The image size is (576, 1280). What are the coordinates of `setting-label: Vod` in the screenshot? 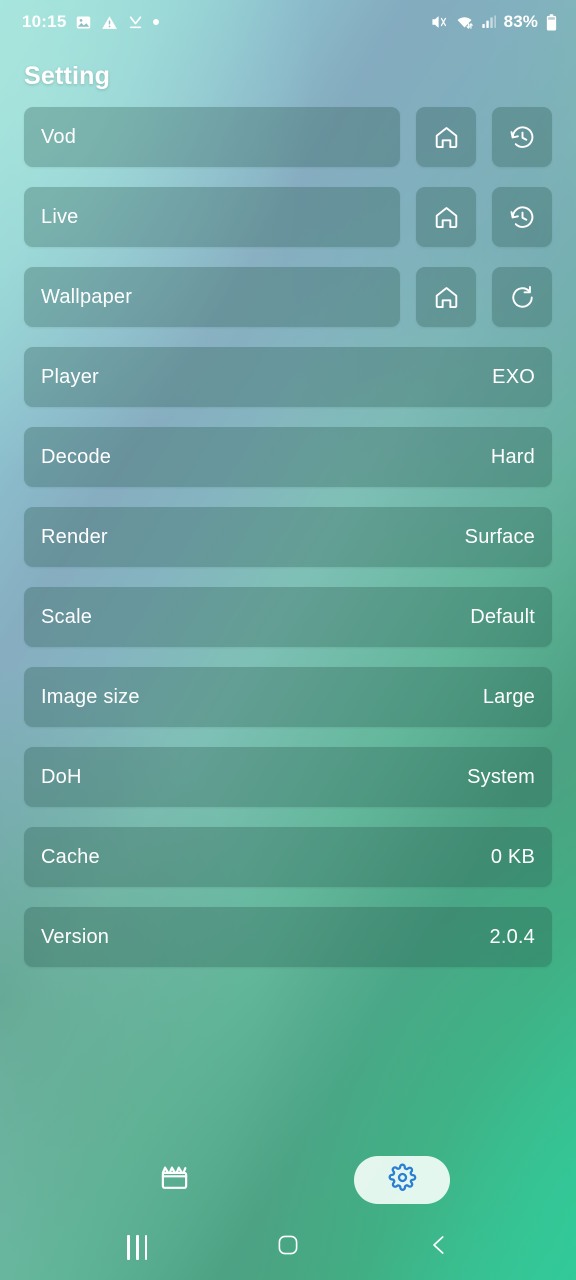 It's located at (59, 136).